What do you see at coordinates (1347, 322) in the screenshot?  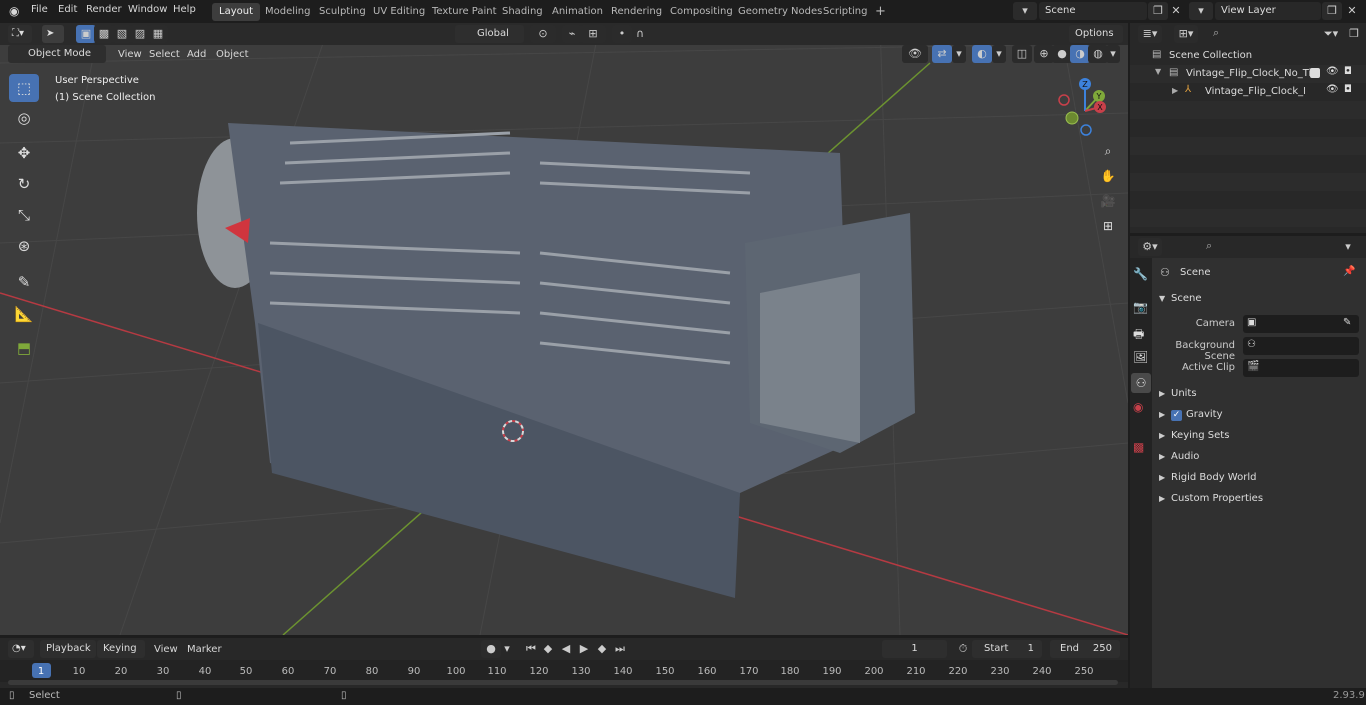 I see `eyedropper-icon: ✎` at bounding box center [1347, 322].